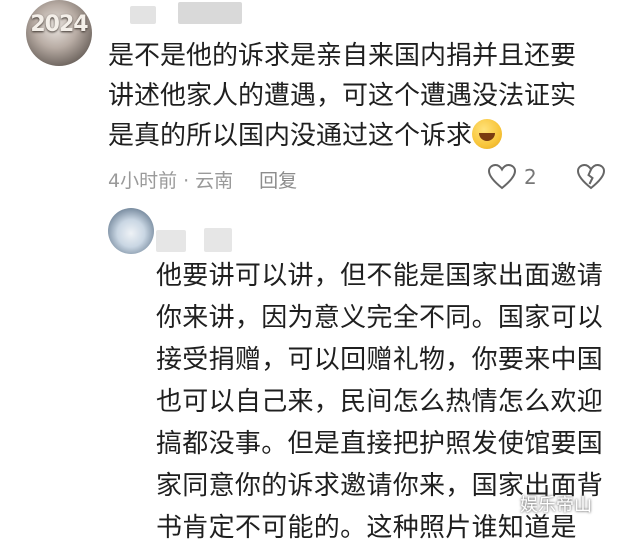 This screenshot has width=640, height=549. I want to click on comment-location: 云南, so click(214, 181).